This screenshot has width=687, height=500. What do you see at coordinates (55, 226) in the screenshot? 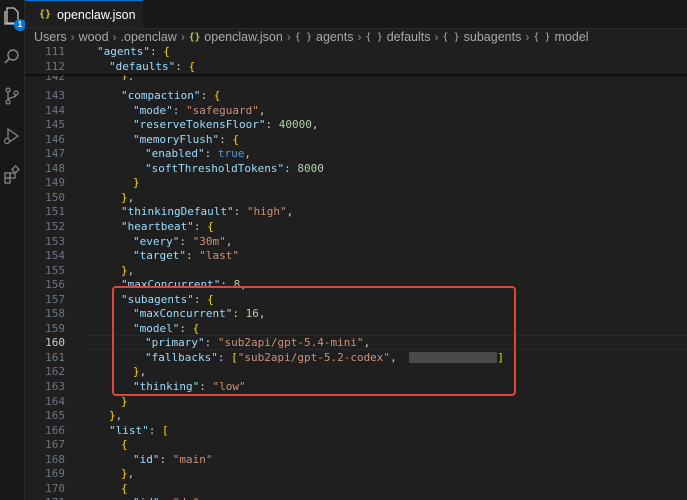
I see `line-number: 152` at bounding box center [55, 226].